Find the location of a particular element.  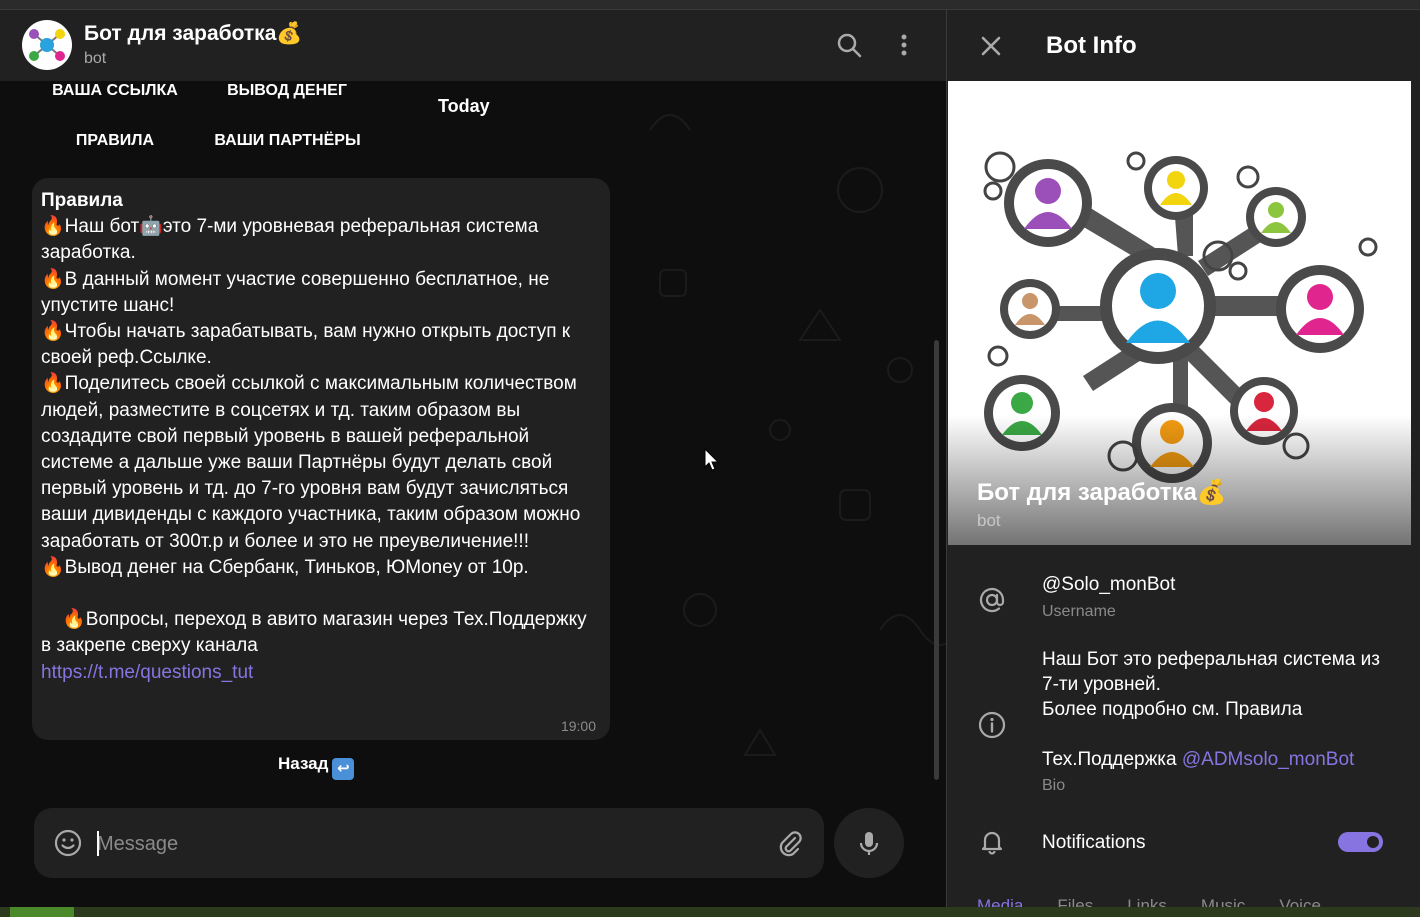

chat-subtitle: bot is located at coordinates (95, 58).